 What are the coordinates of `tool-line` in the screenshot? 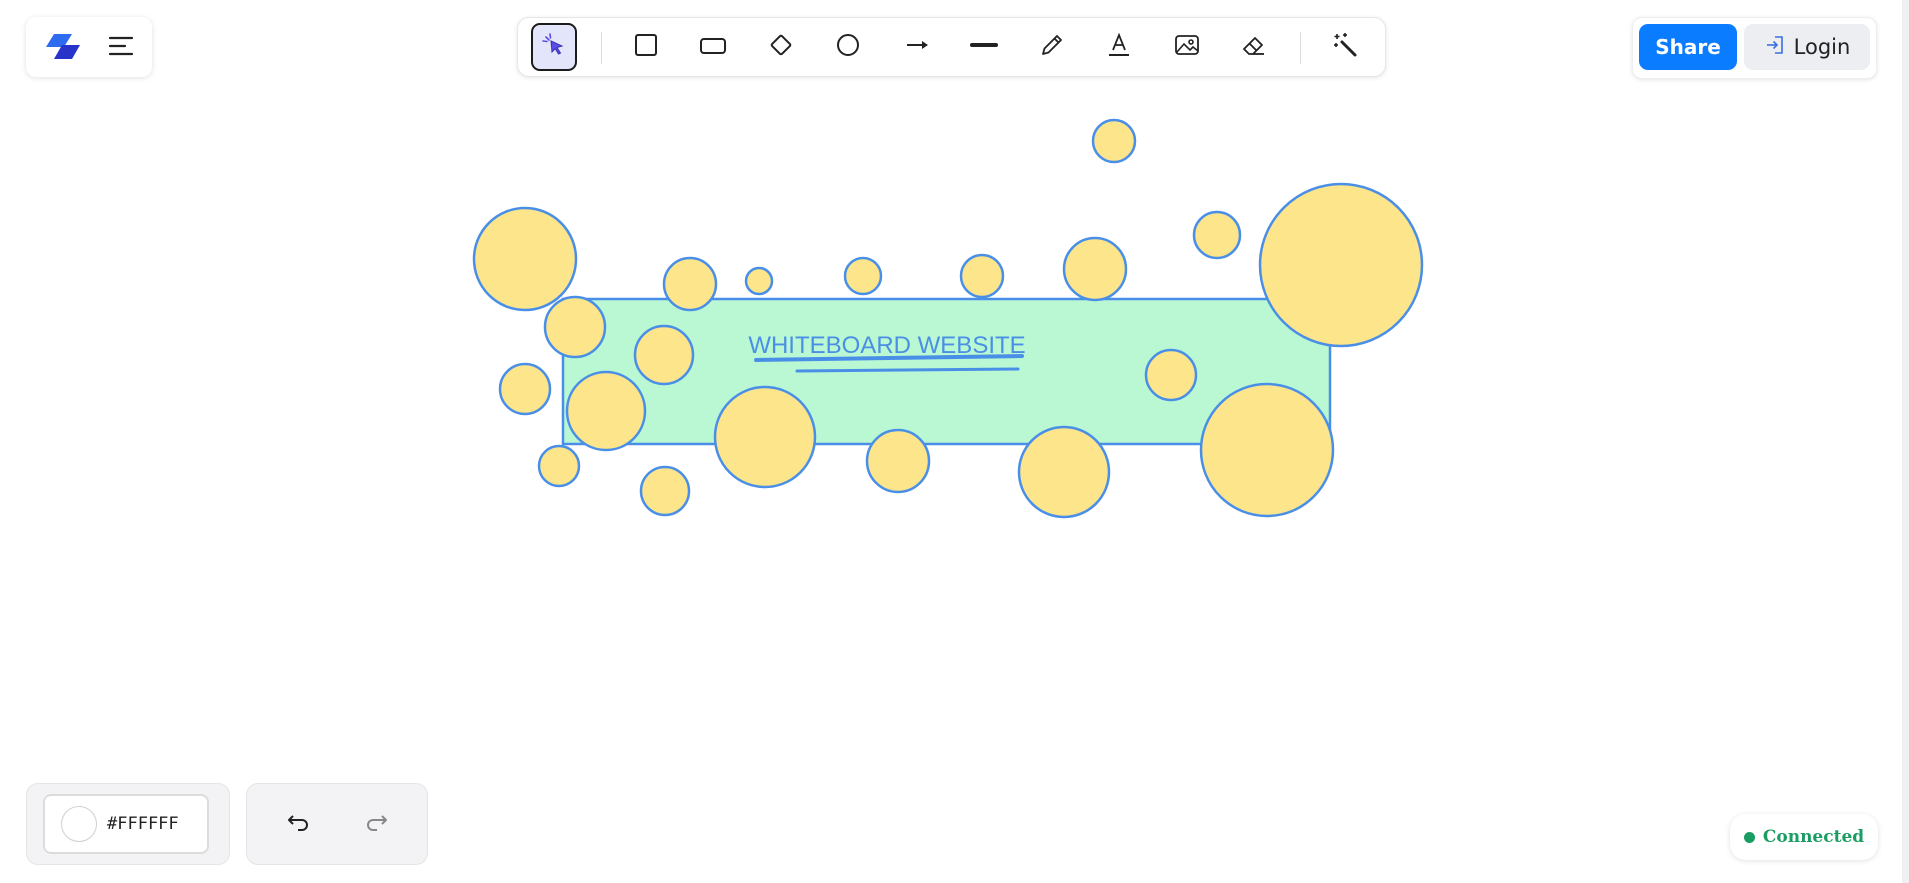 It's located at (984, 47).